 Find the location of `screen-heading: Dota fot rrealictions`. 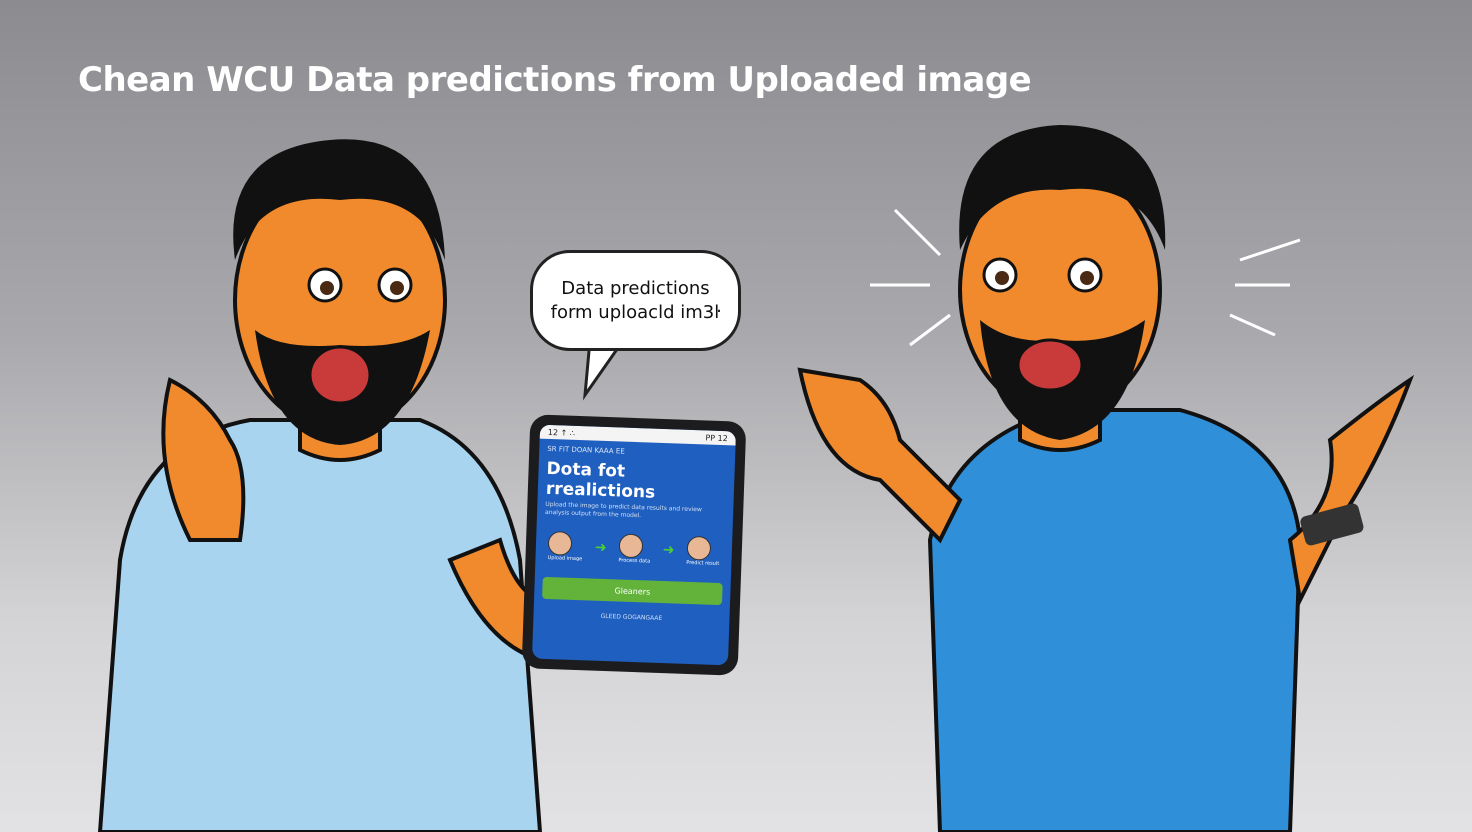

screen-heading: Dota fot rrealictions is located at coordinates (600, 480).